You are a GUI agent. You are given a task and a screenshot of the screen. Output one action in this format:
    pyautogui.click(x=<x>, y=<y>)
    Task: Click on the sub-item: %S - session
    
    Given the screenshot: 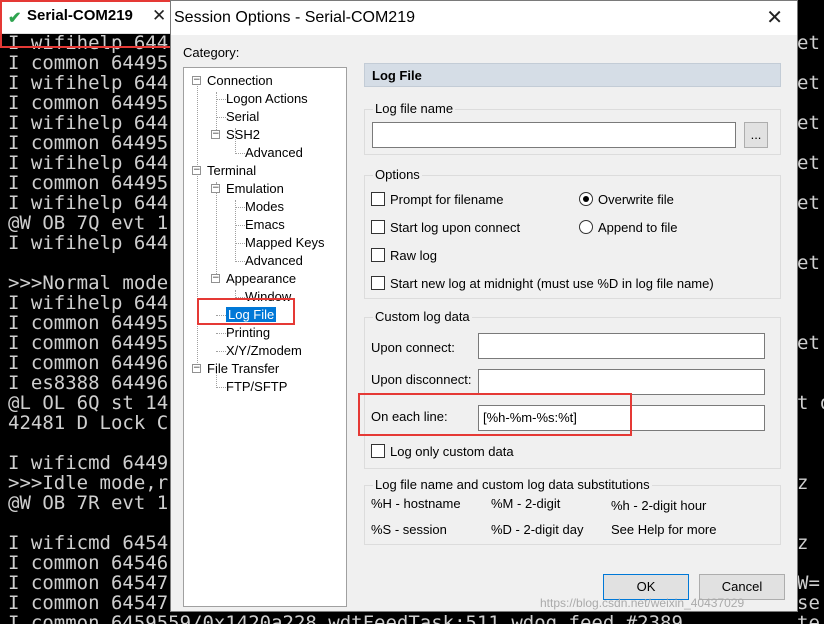 What is the action you would take?
    pyautogui.click(x=409, y=529)
    